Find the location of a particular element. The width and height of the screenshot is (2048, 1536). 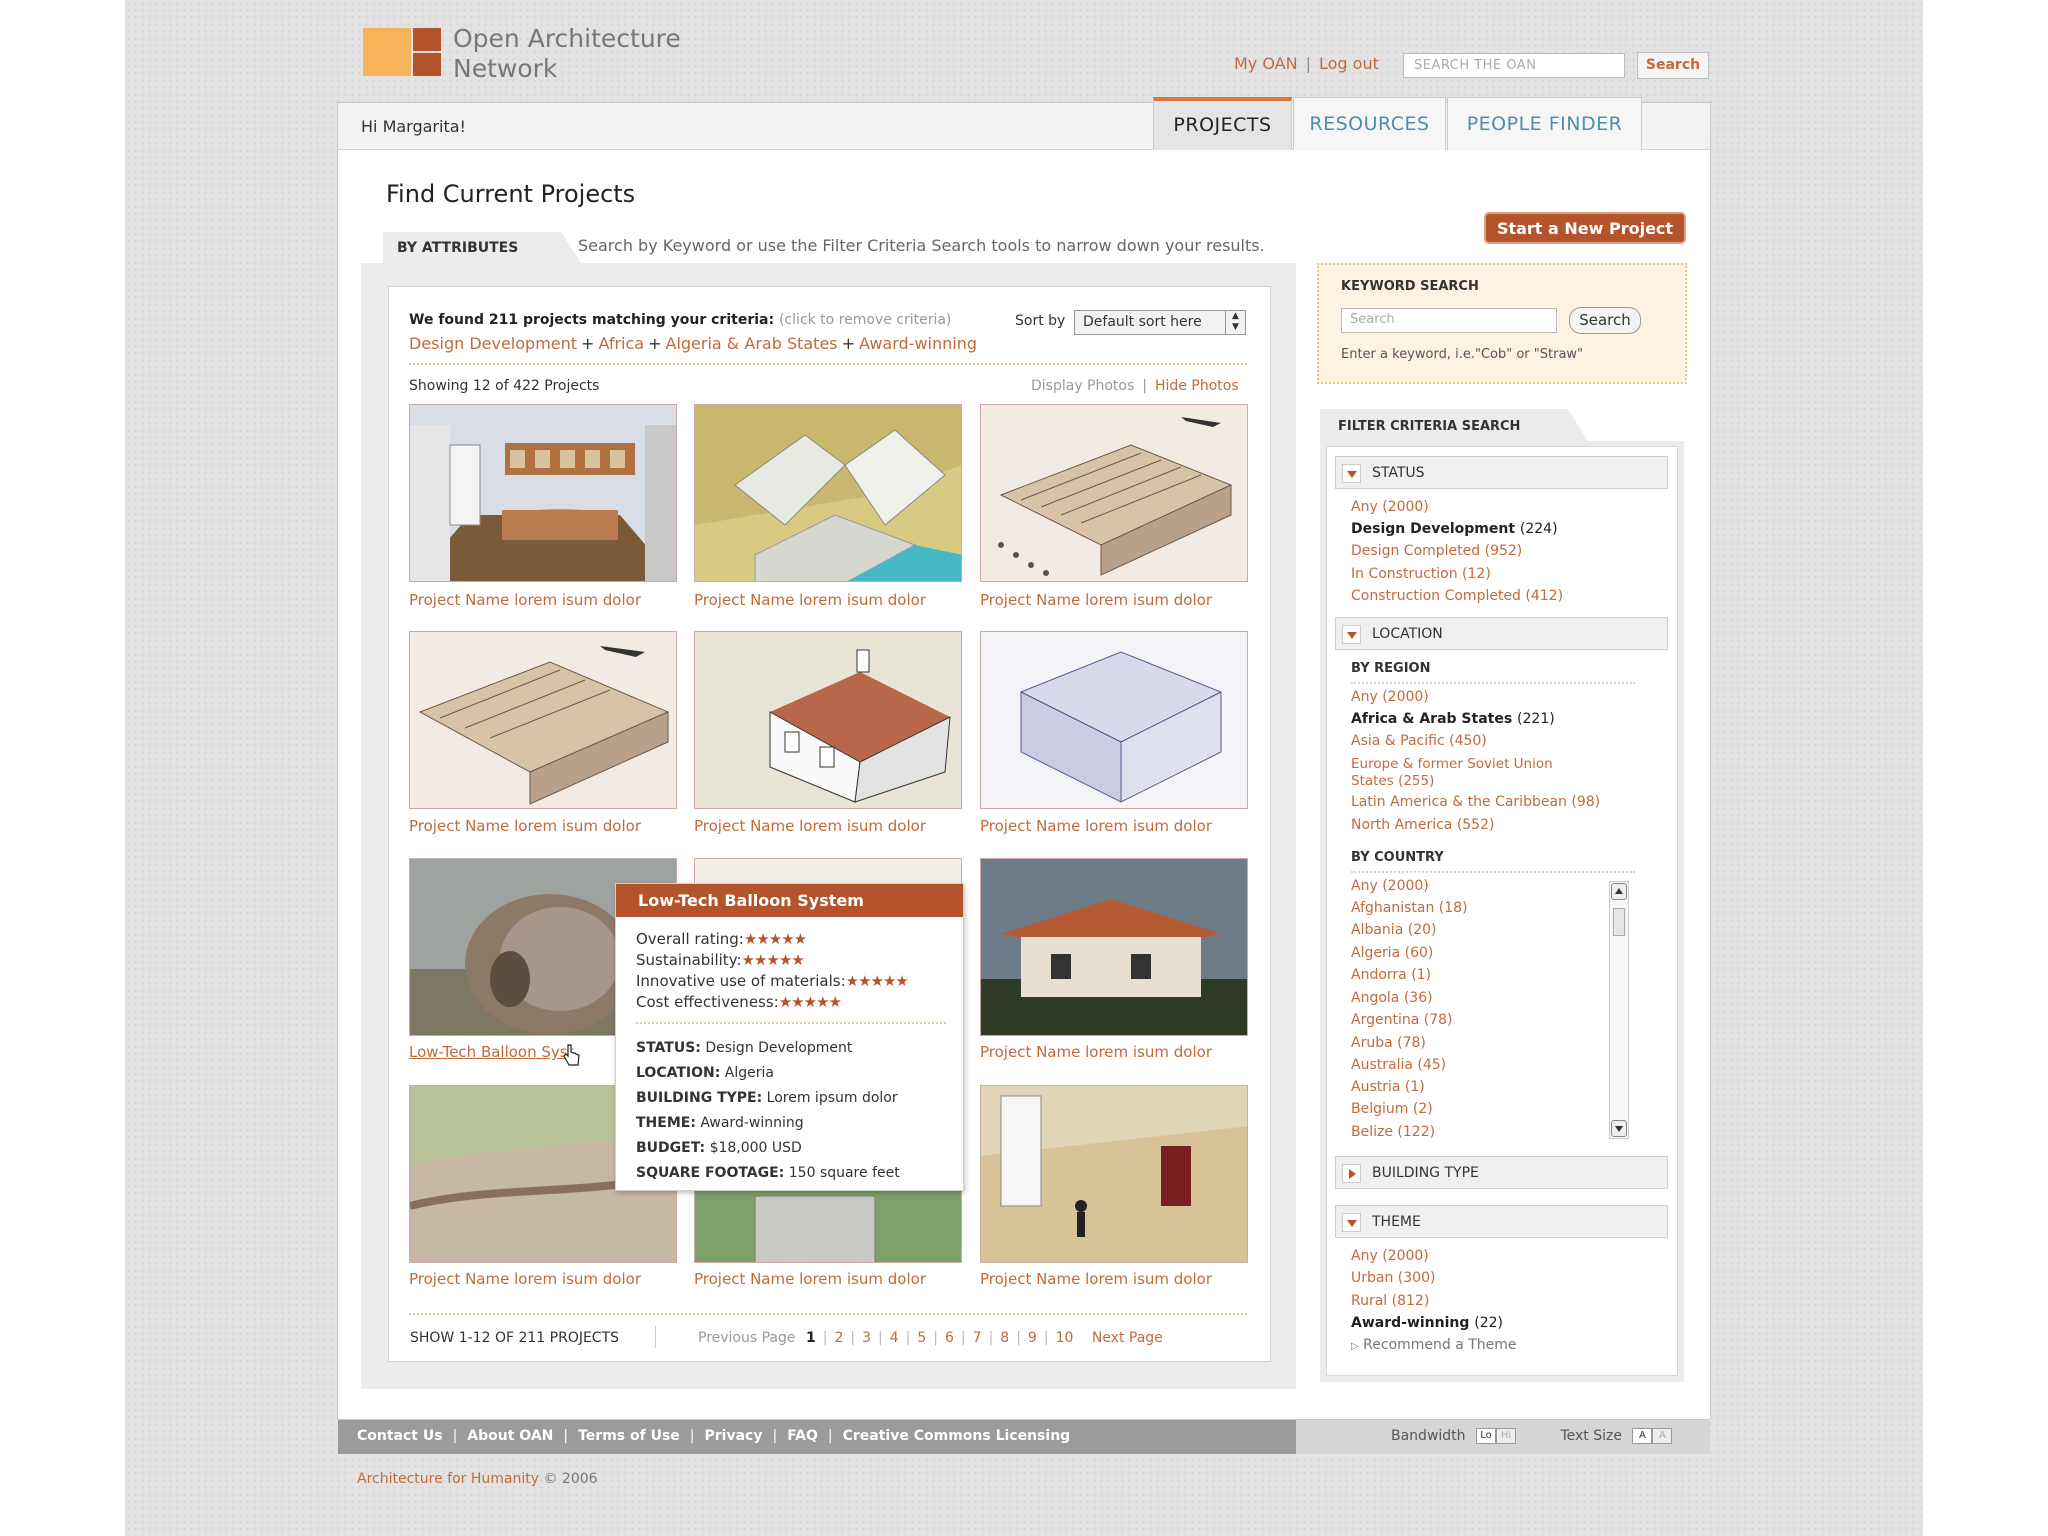

copyright-org-link: Architecture for Humanity is located at coordinates (448, 1479).